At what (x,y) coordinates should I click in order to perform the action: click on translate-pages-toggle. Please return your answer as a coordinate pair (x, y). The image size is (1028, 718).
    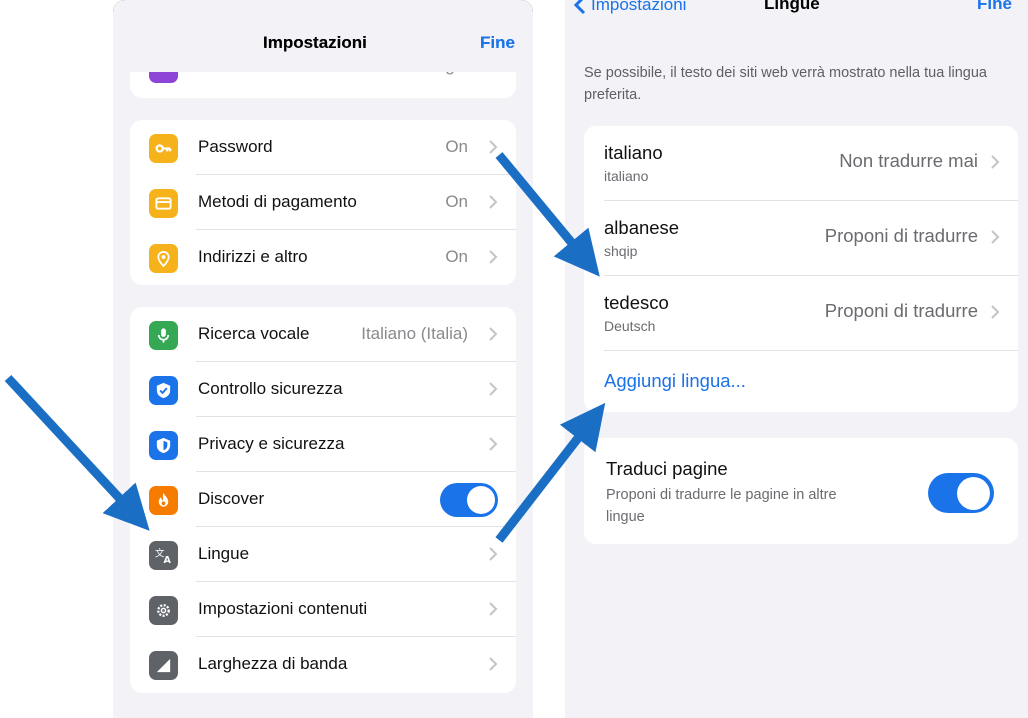
    Looking at the image, I should click on (961, 493).